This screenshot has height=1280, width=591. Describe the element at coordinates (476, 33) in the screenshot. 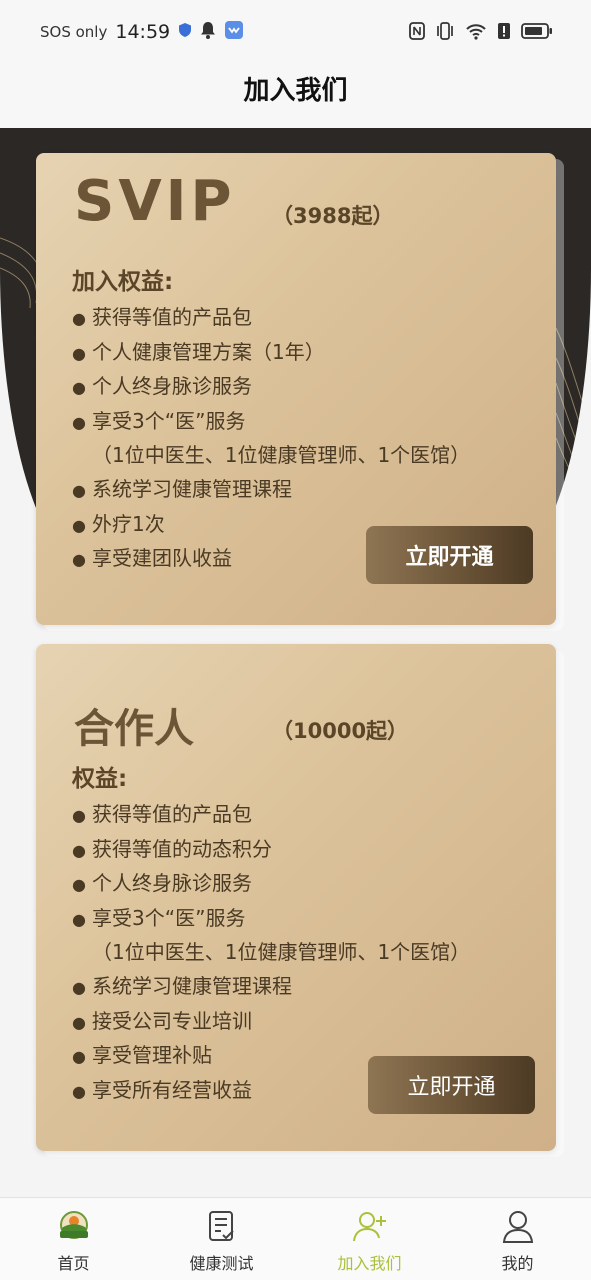

I see `wifi-icon` at that location.